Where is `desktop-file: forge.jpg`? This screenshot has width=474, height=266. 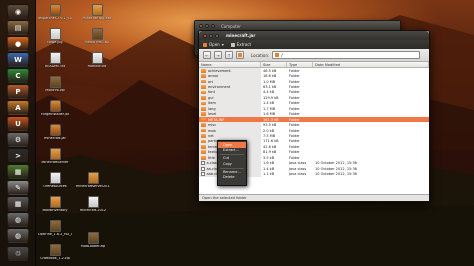 desktop-file: forge.jpg is located at coordinates (55, 40).